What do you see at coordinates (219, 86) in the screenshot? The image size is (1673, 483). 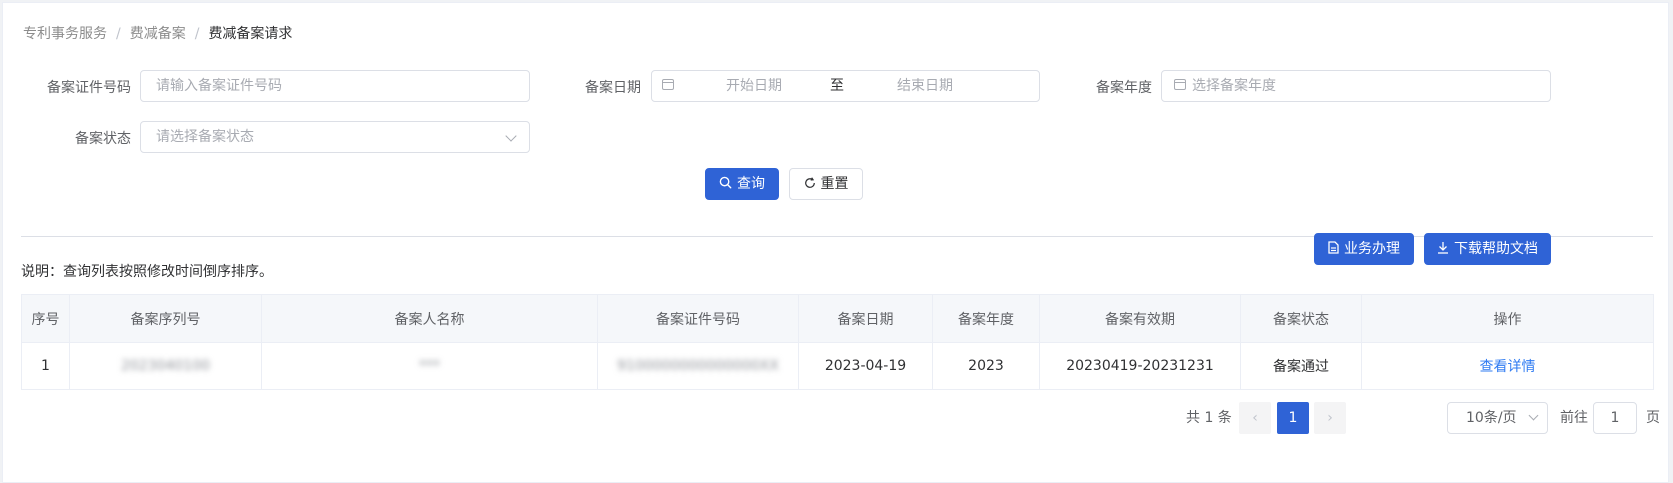 I see `cert-number-placeholder: 请输入备案证件号码` at bounding box center [219, 86].